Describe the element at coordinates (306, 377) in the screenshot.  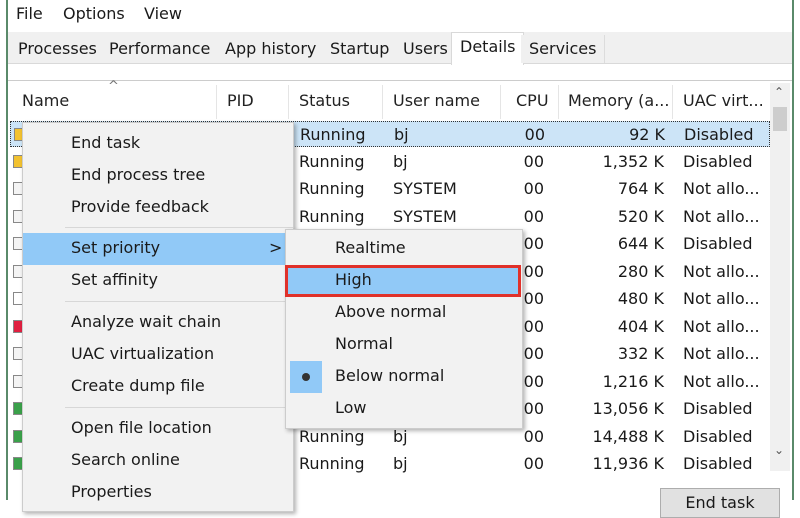
I see `selected-bullet-icon` at that location.